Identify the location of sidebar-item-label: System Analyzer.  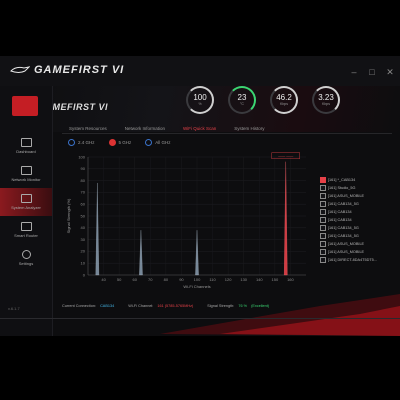
(26, 207).